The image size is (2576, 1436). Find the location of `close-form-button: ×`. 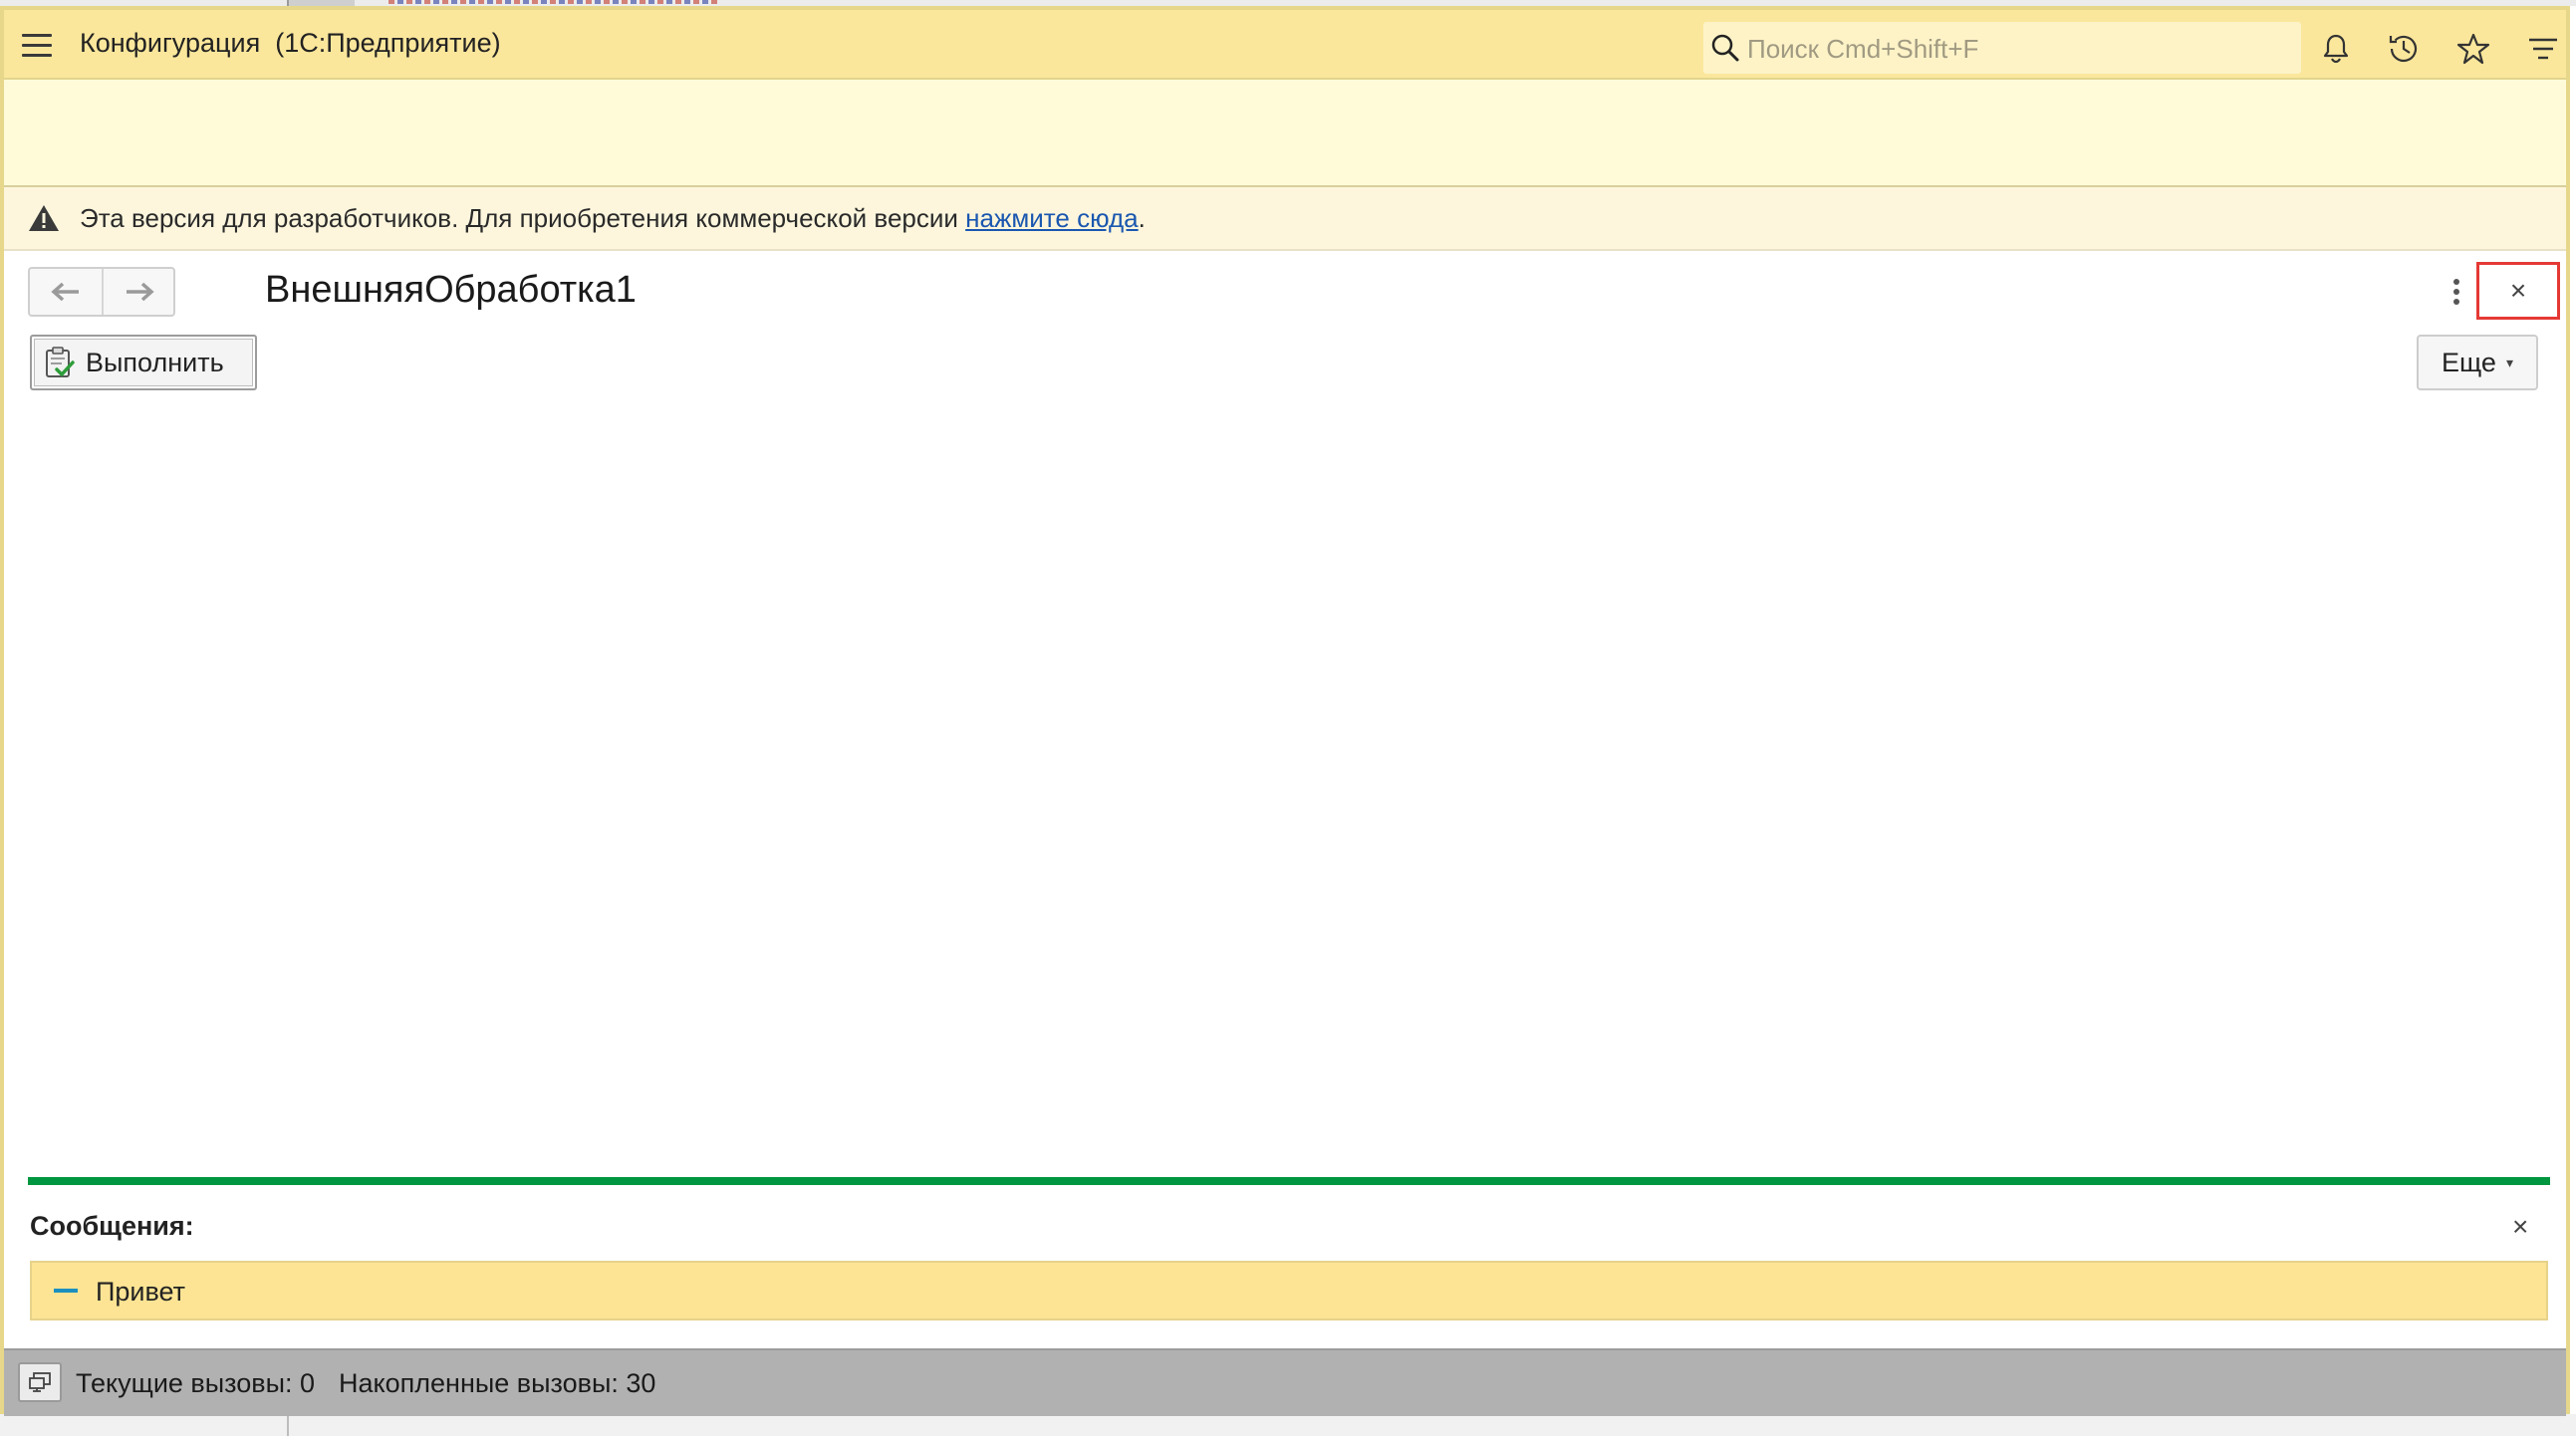

close-form-button: × is located at coordinates (2518, 291).